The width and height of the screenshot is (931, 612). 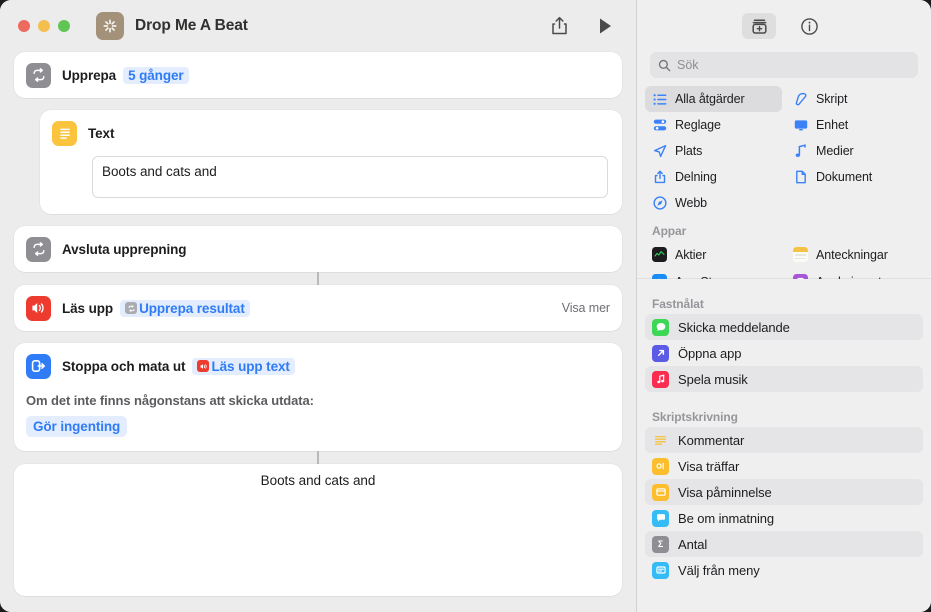 I want to click on stocks-app-icon, so click(x=659, y=254).